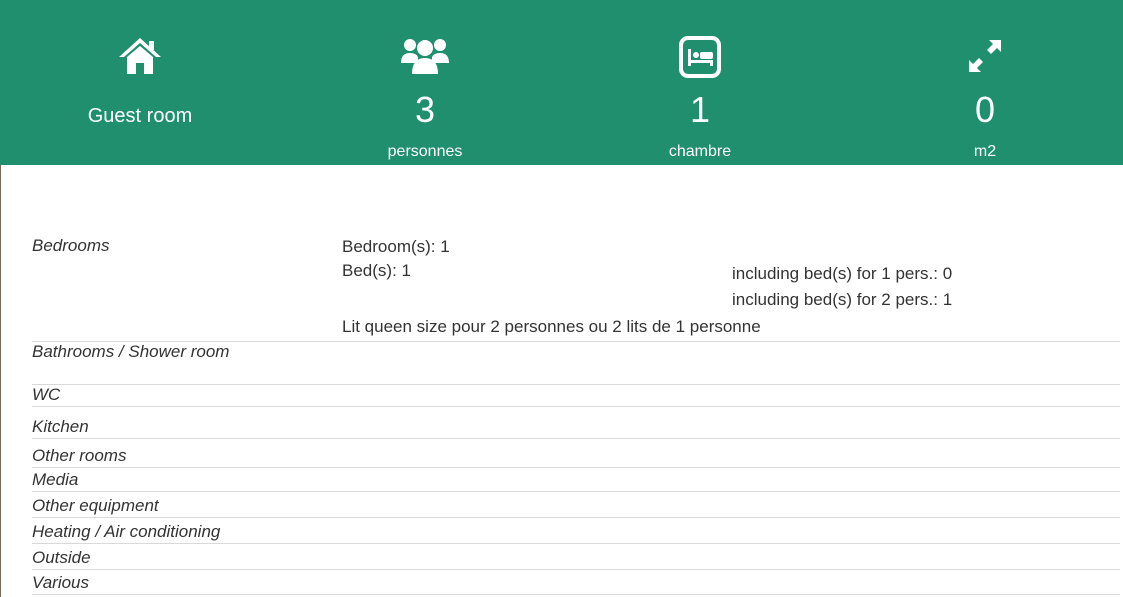 The height and width of the screenshot is (597, 1123). I want to click on other-rooms-row: Other rooms, so click(576, 457).